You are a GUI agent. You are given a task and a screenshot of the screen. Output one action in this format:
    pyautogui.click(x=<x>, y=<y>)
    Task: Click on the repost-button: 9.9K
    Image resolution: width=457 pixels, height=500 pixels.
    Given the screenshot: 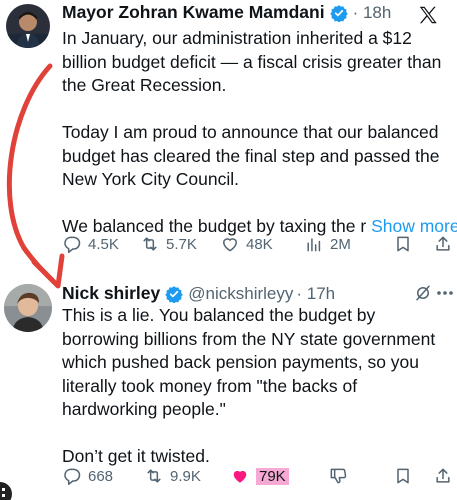 What is the action you would take?
    pyautogui.click(x=172, y=476)
    